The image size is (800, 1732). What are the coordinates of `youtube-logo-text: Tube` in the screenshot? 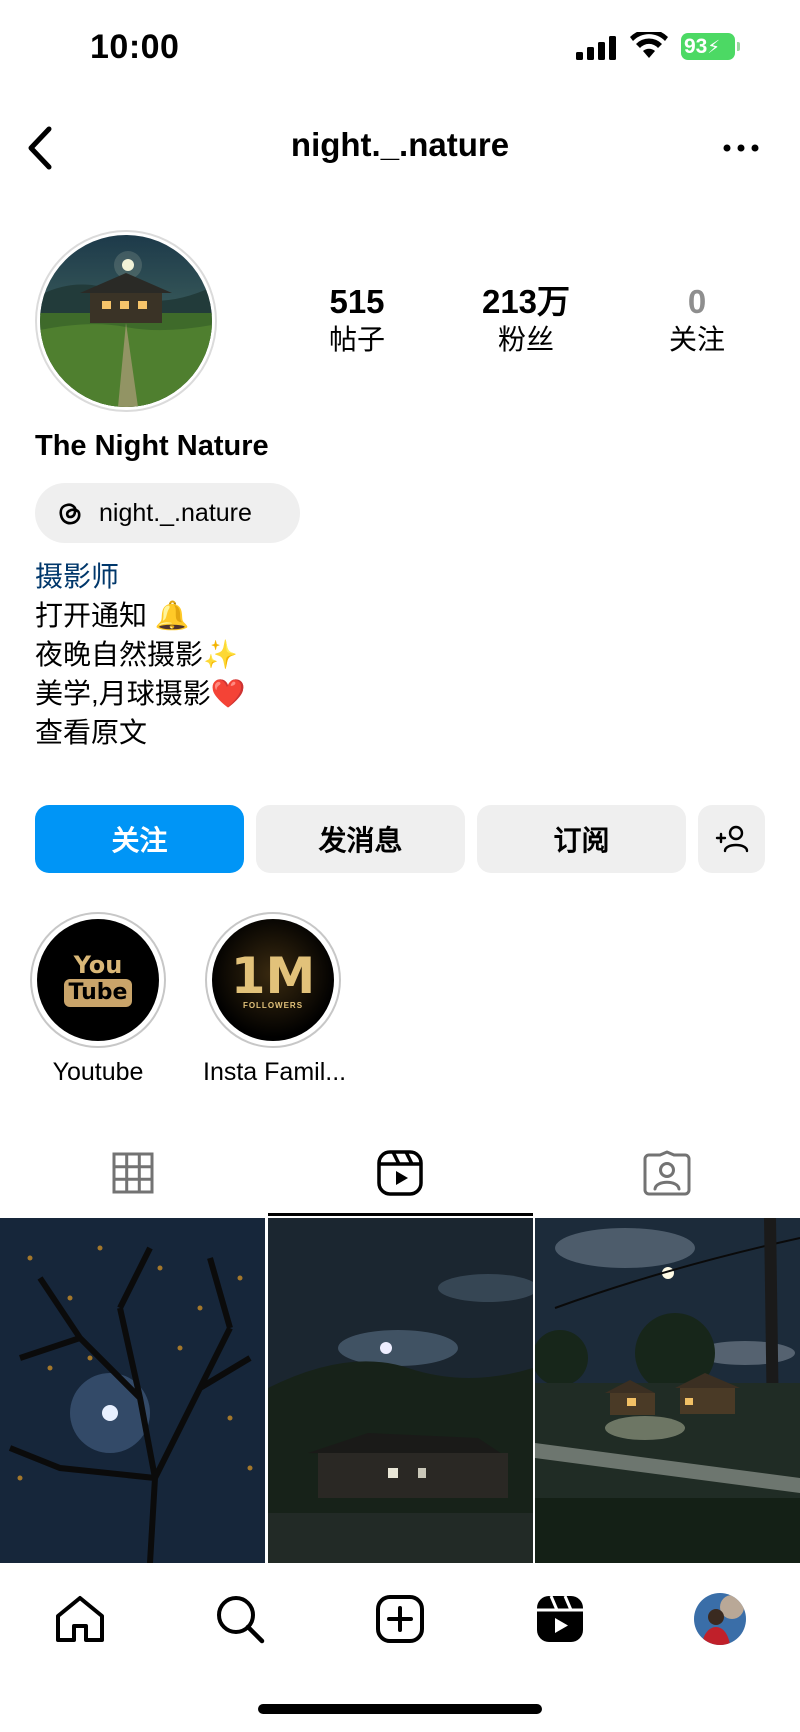 It's located at (98, 993).